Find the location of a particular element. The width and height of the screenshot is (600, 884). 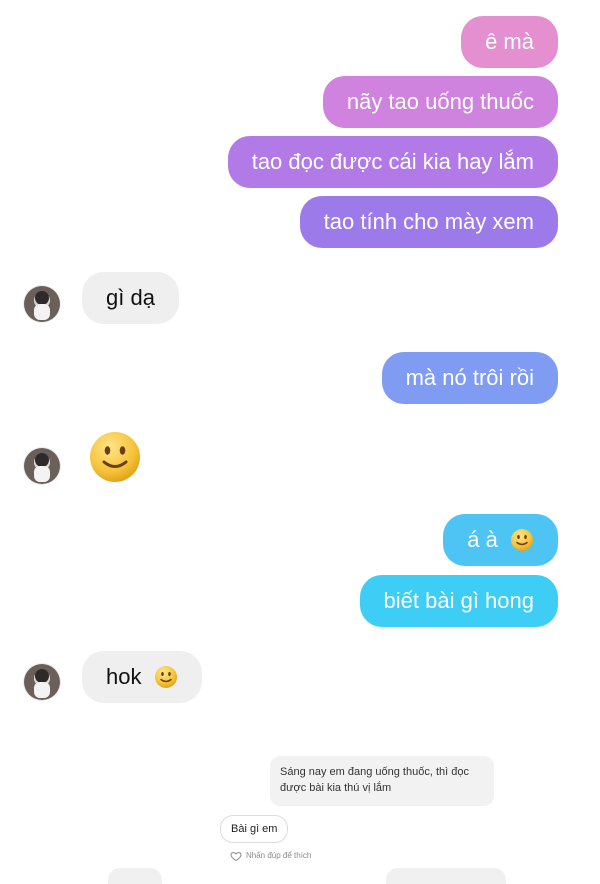

embedded-reply-bubble: Bài gì em is located at coordinates (254, 829).